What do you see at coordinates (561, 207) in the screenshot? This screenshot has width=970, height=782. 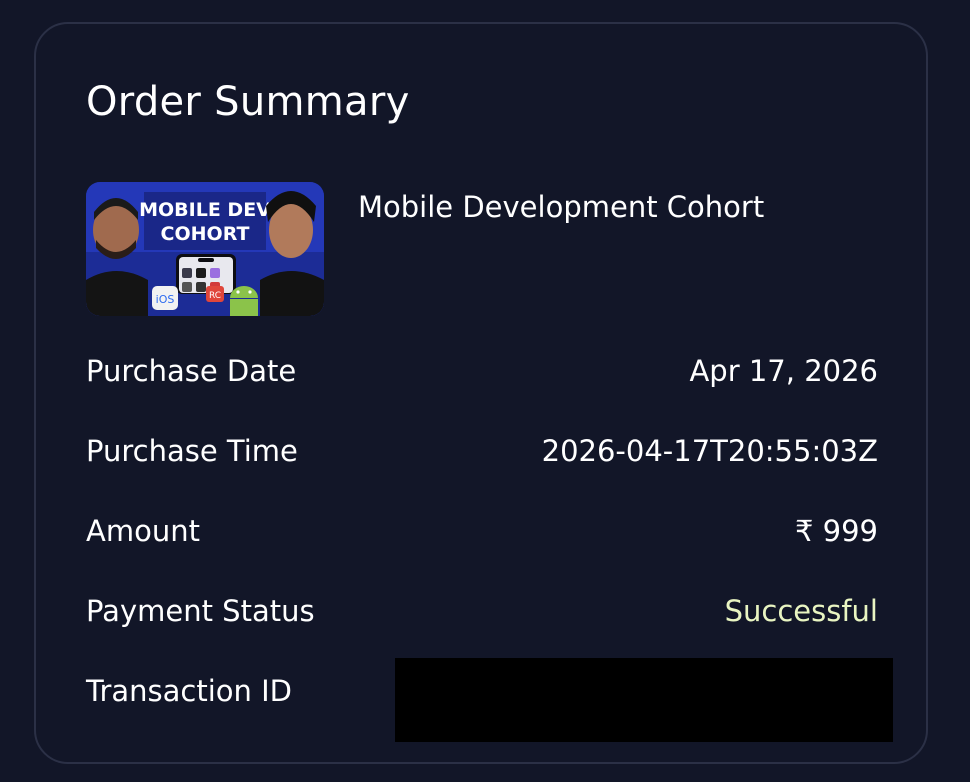 I see `product-name: Mobile Development Cohort` at bounding box center [561, 207].